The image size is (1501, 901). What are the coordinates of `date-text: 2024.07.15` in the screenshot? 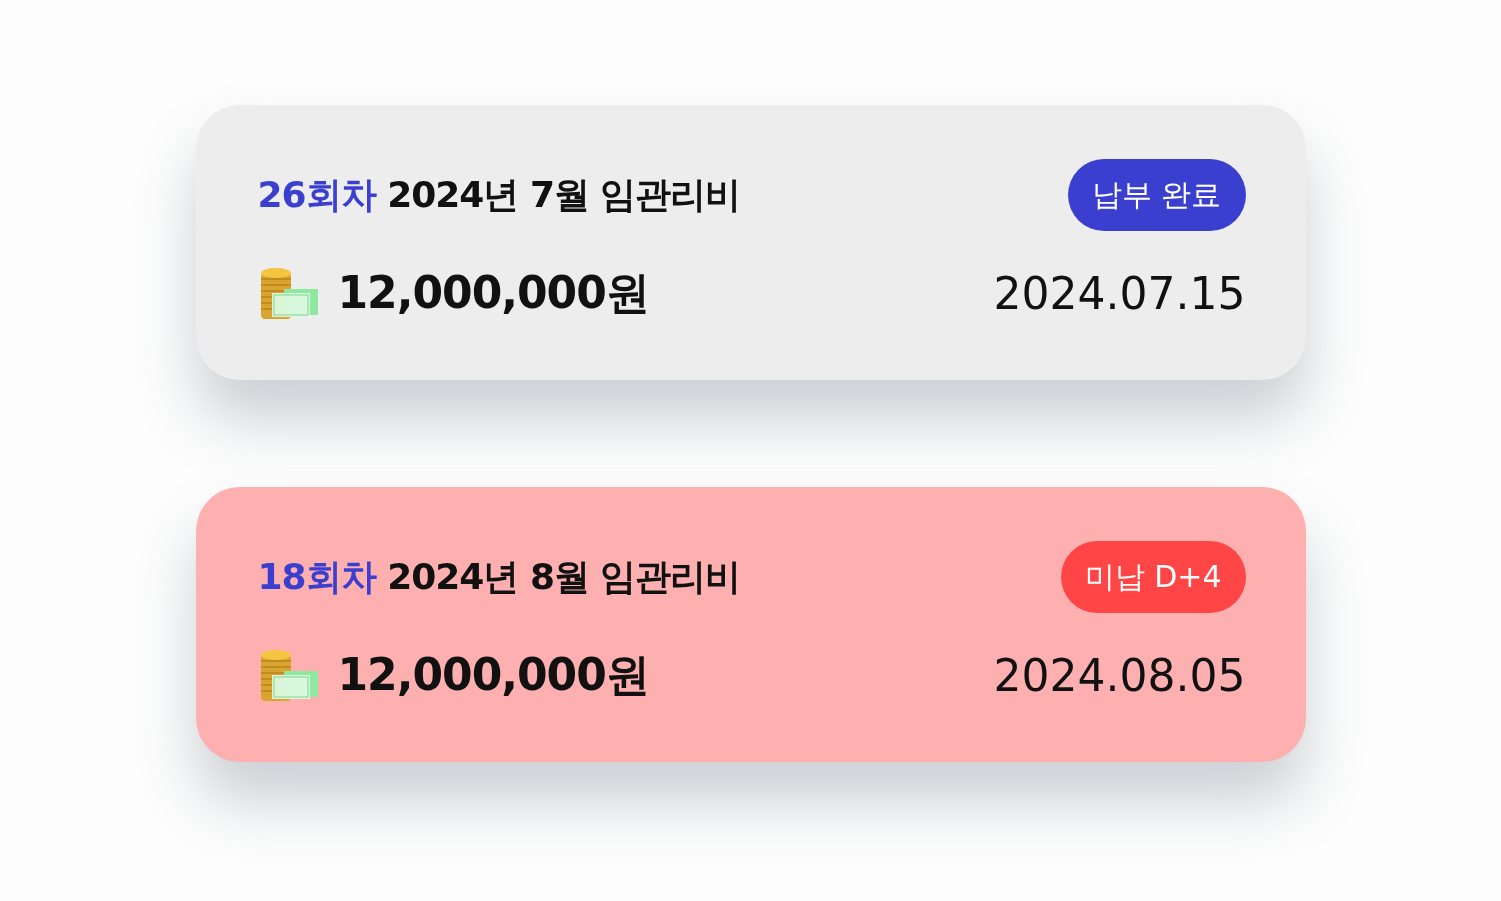 It's located at (1119, 293).